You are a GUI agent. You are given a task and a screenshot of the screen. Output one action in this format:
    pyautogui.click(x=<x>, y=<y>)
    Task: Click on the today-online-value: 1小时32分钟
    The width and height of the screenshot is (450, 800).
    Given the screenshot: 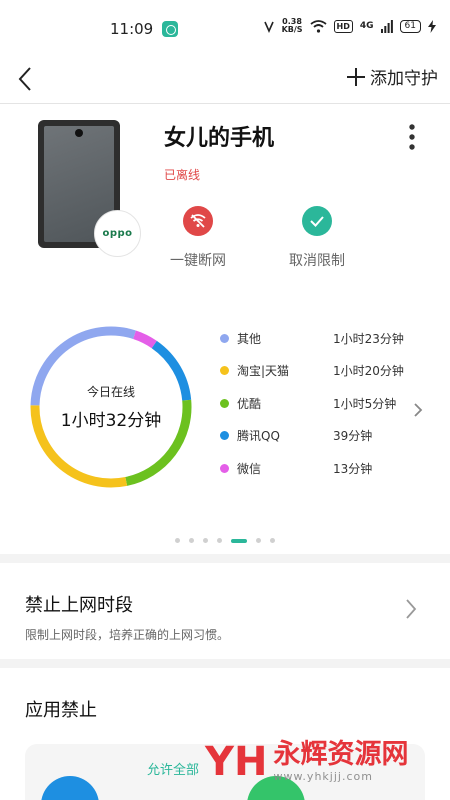 What is the action you would take?
    pyautogui.click(x=111, y=421)
    